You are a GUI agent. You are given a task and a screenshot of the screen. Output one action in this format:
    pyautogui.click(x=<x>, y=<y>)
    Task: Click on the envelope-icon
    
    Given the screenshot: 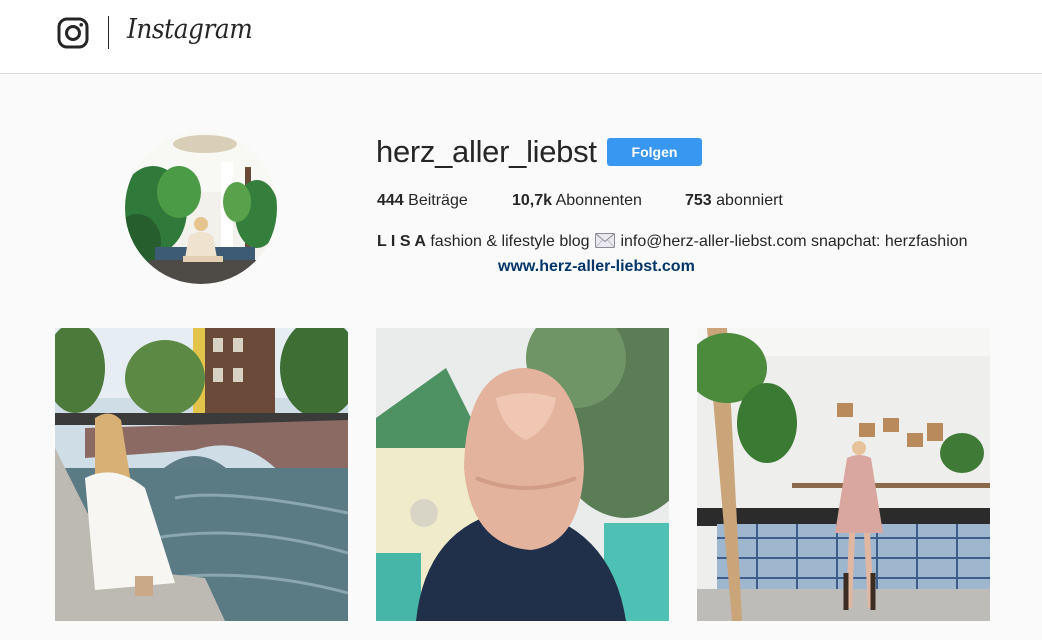 What is the action you would take?
    pyautogui.click(x=605, y=240)
    